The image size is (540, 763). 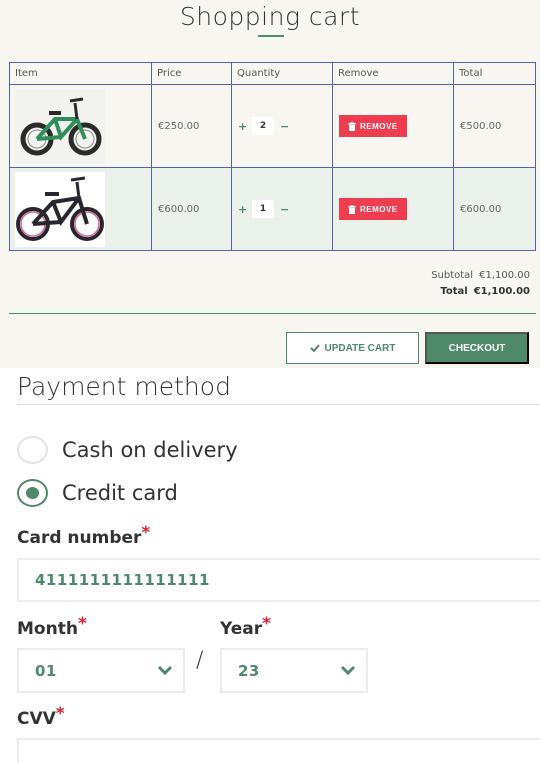 I want to click on radio-button-credit-card, so click(x=32, y=493).